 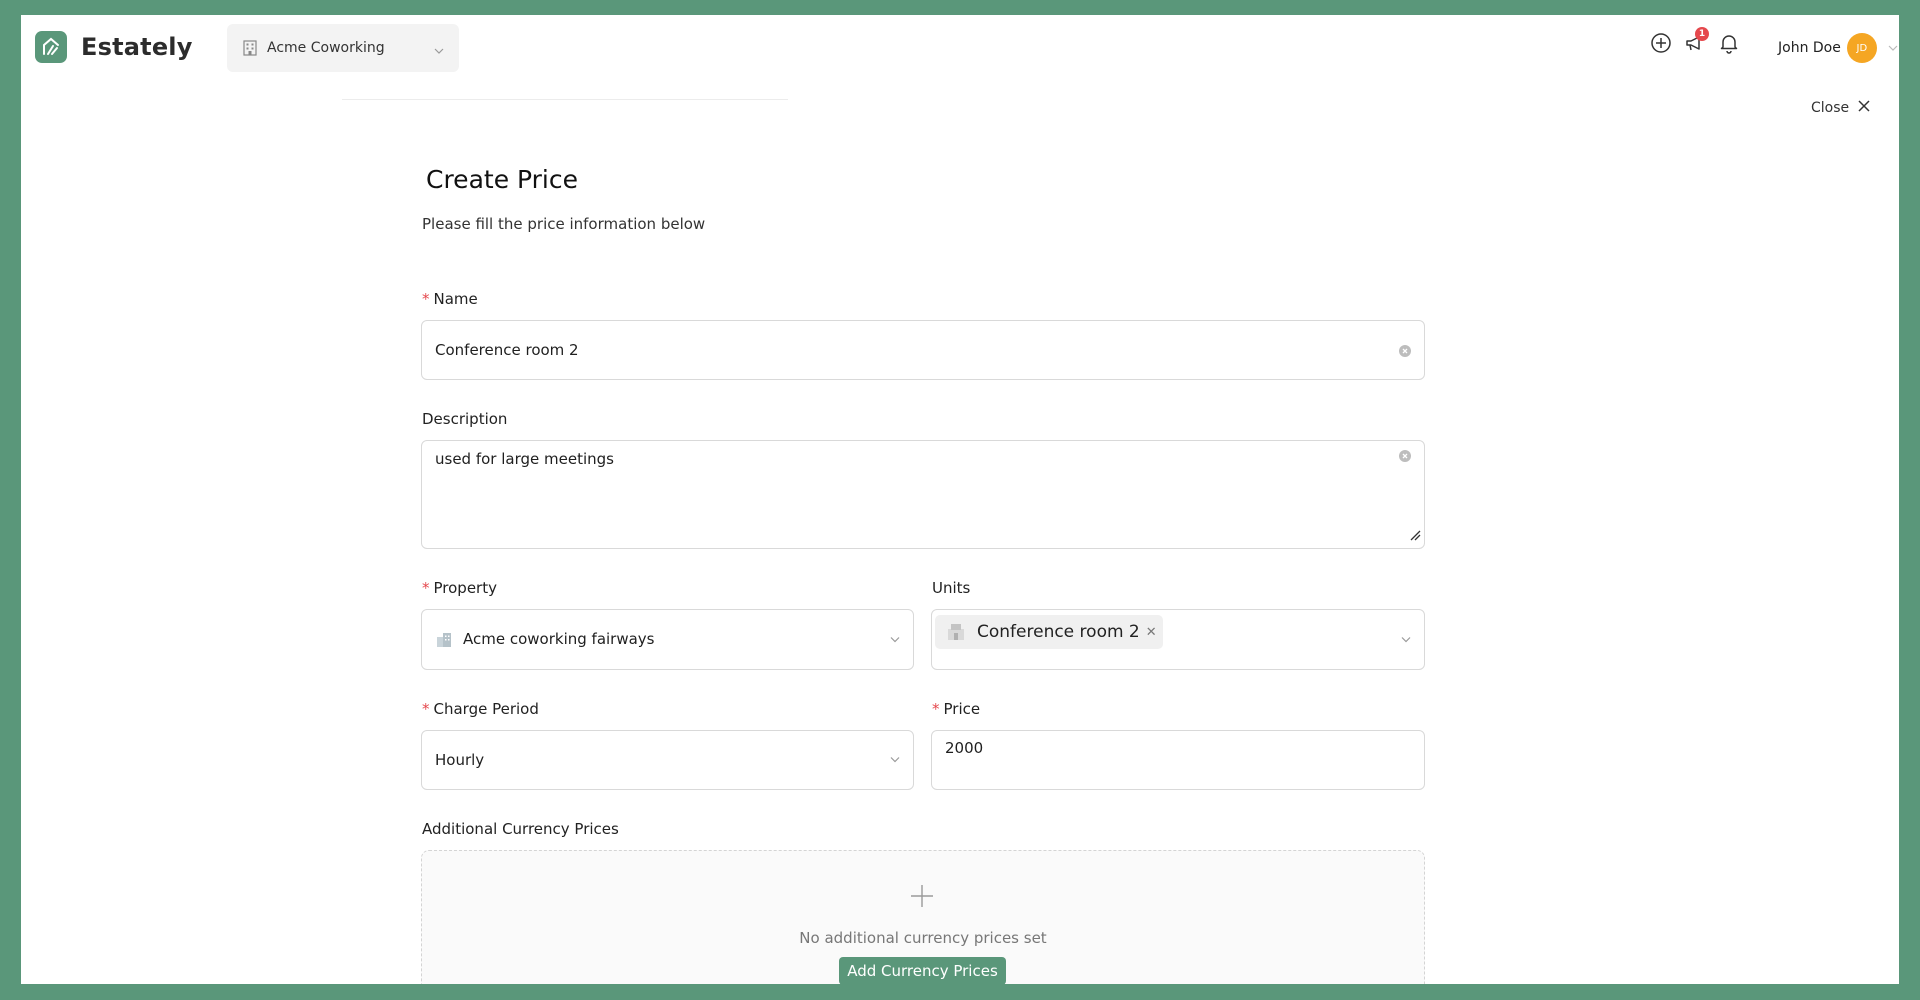 I want to click on property-select: Acme coworking fairways, so click(x=667, y=639).